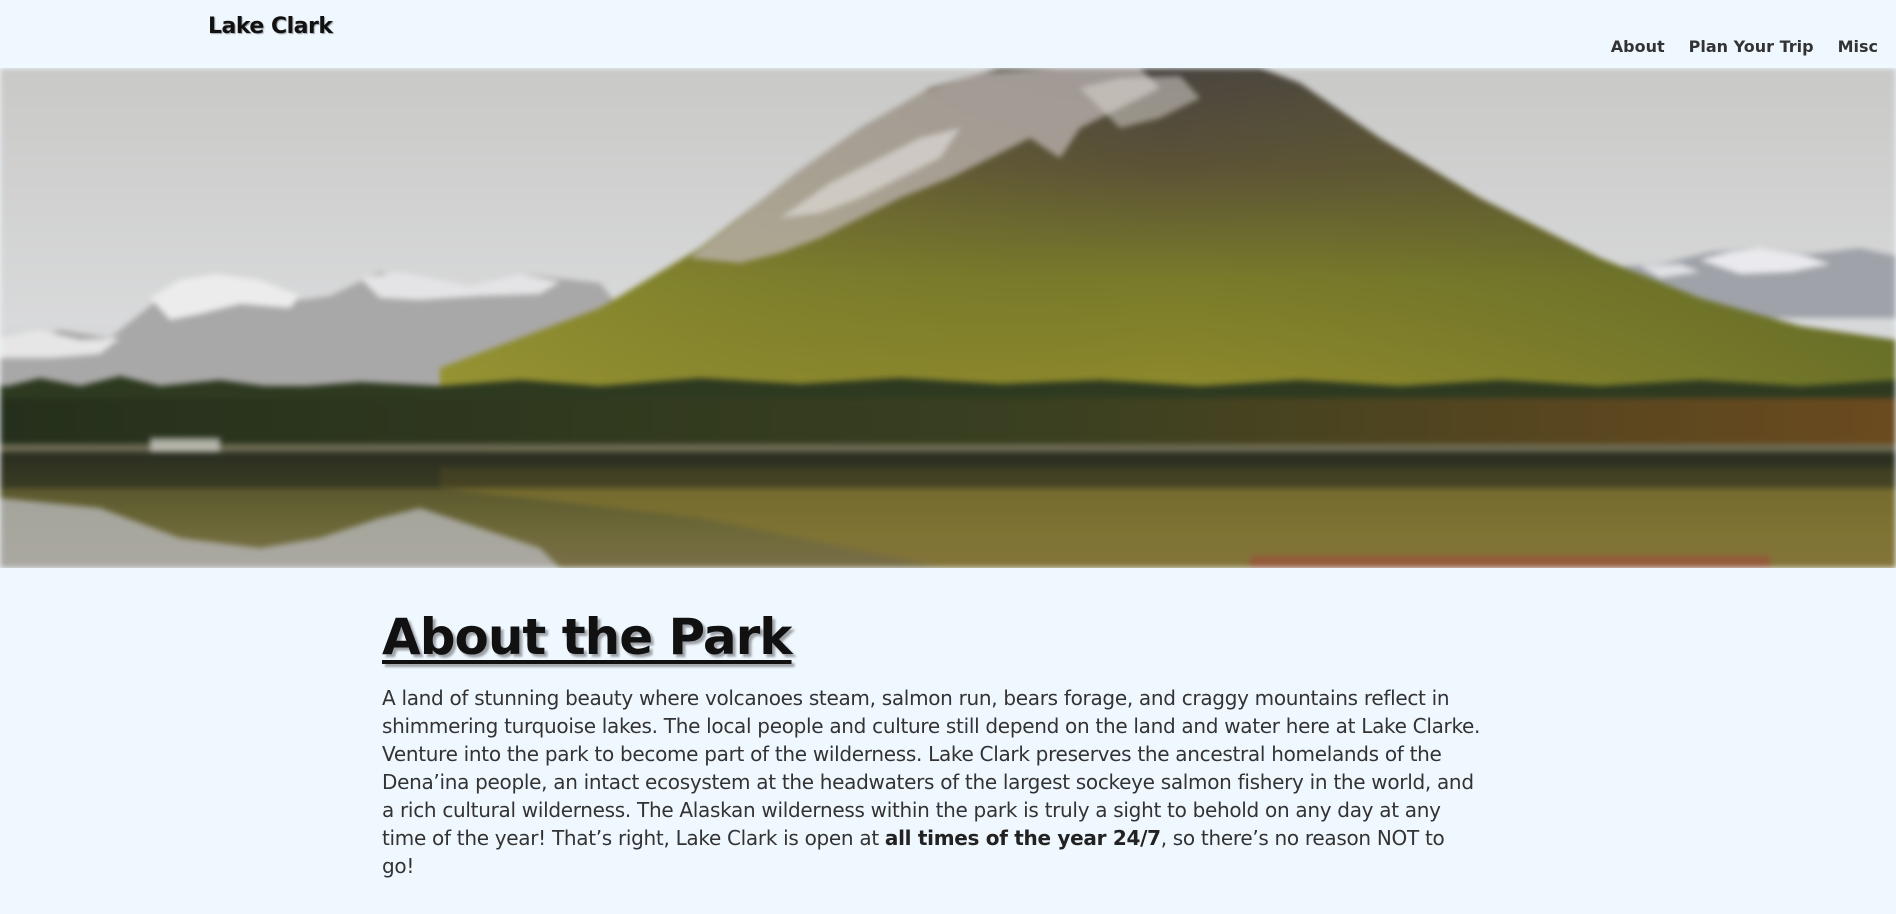  I want to click on site-brand: Lake Clark, so click(270, 26).